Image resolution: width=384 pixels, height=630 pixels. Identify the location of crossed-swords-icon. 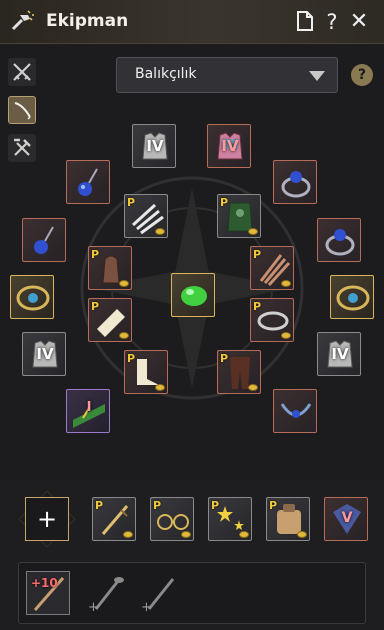
(22, 72).